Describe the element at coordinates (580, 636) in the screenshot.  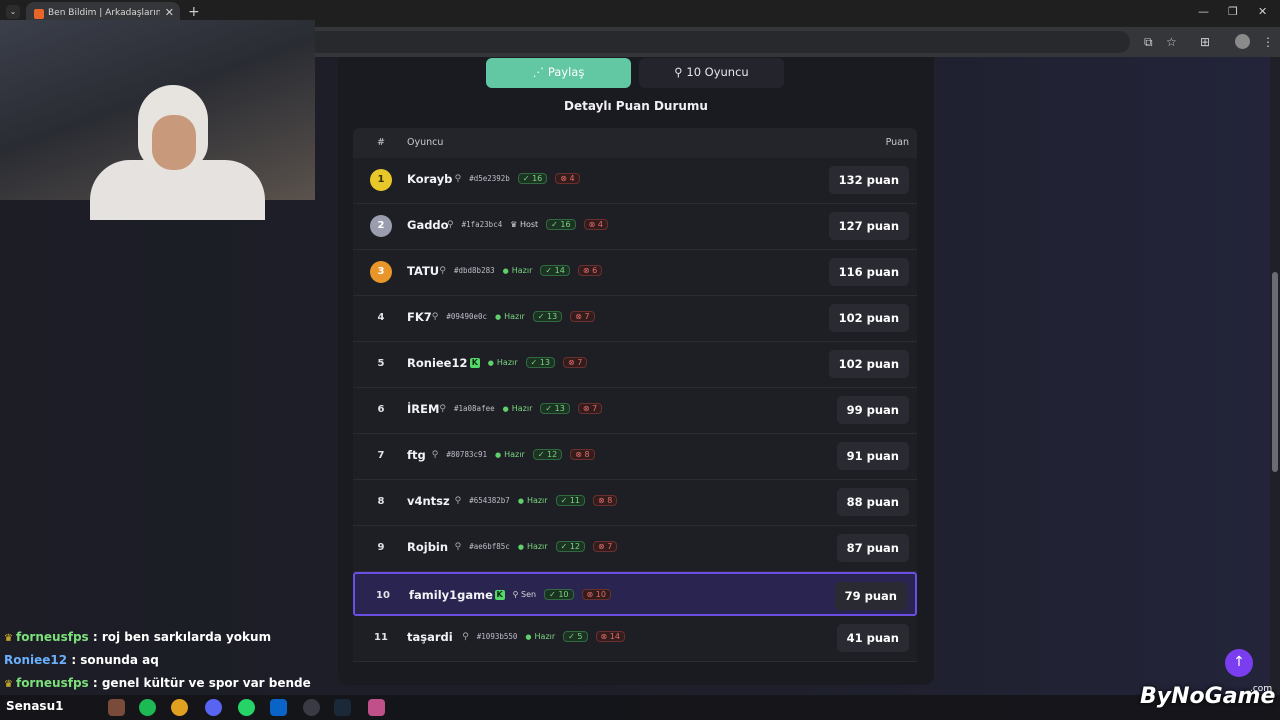
I see `correct-count: 5` at that location.